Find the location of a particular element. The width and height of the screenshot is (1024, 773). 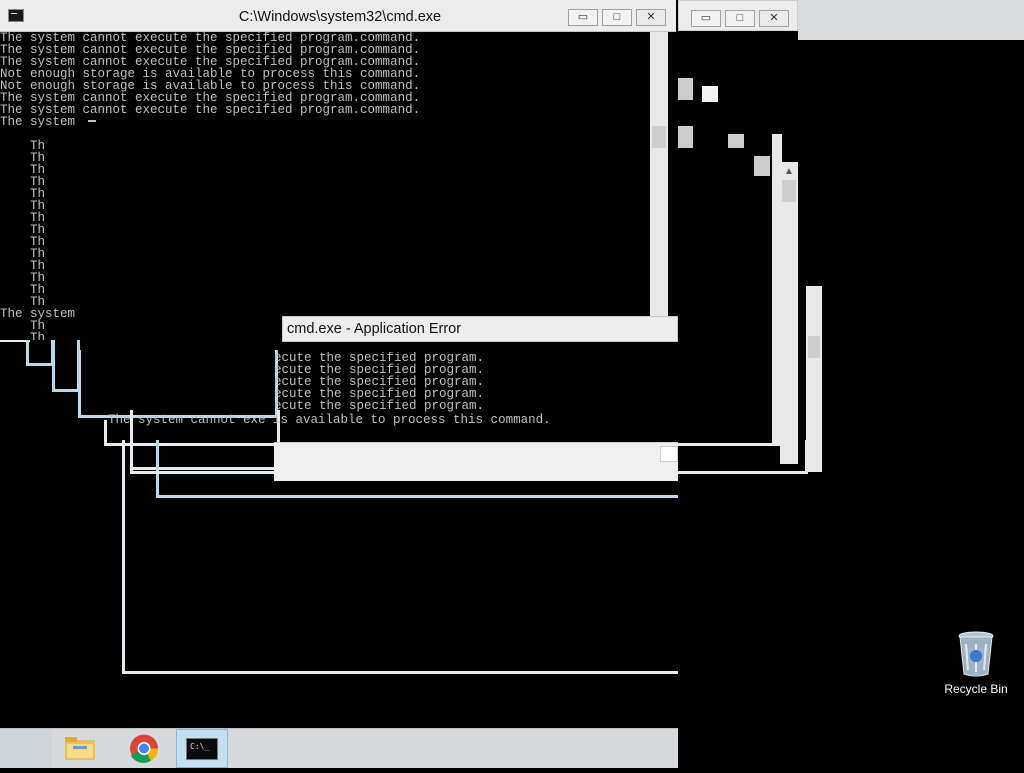

minimize-button: ▭ is located at coordinates (583, 17).